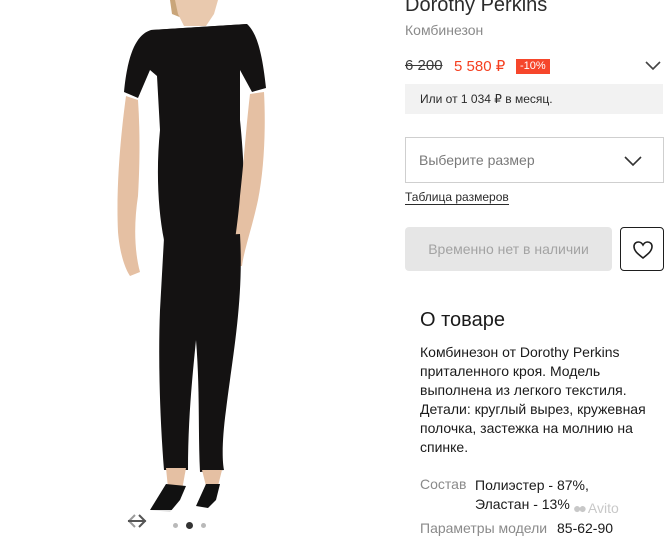 Image resolution: width=669 pixels, height=540 pixels. I want to click on size-select: Выберите размер, so click(534, 160).